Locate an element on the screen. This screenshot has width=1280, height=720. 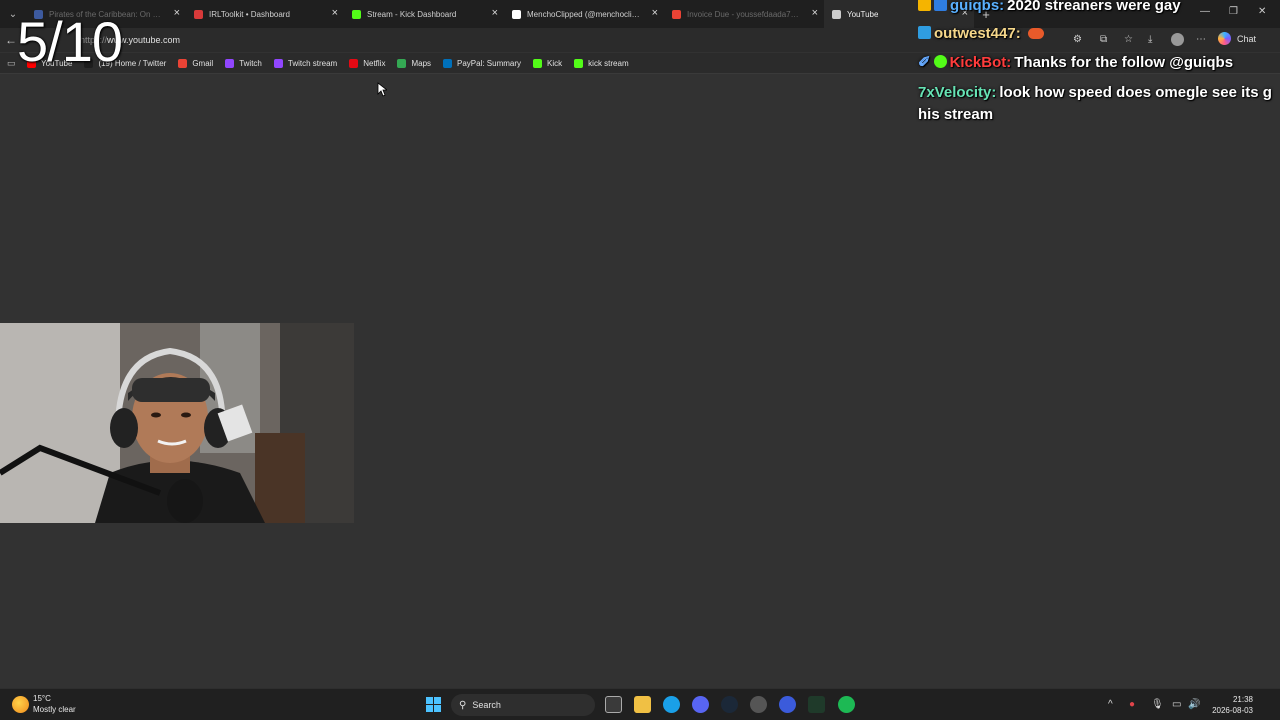
copilot-chat-button: Chat is located at coordinates (1237, 38).